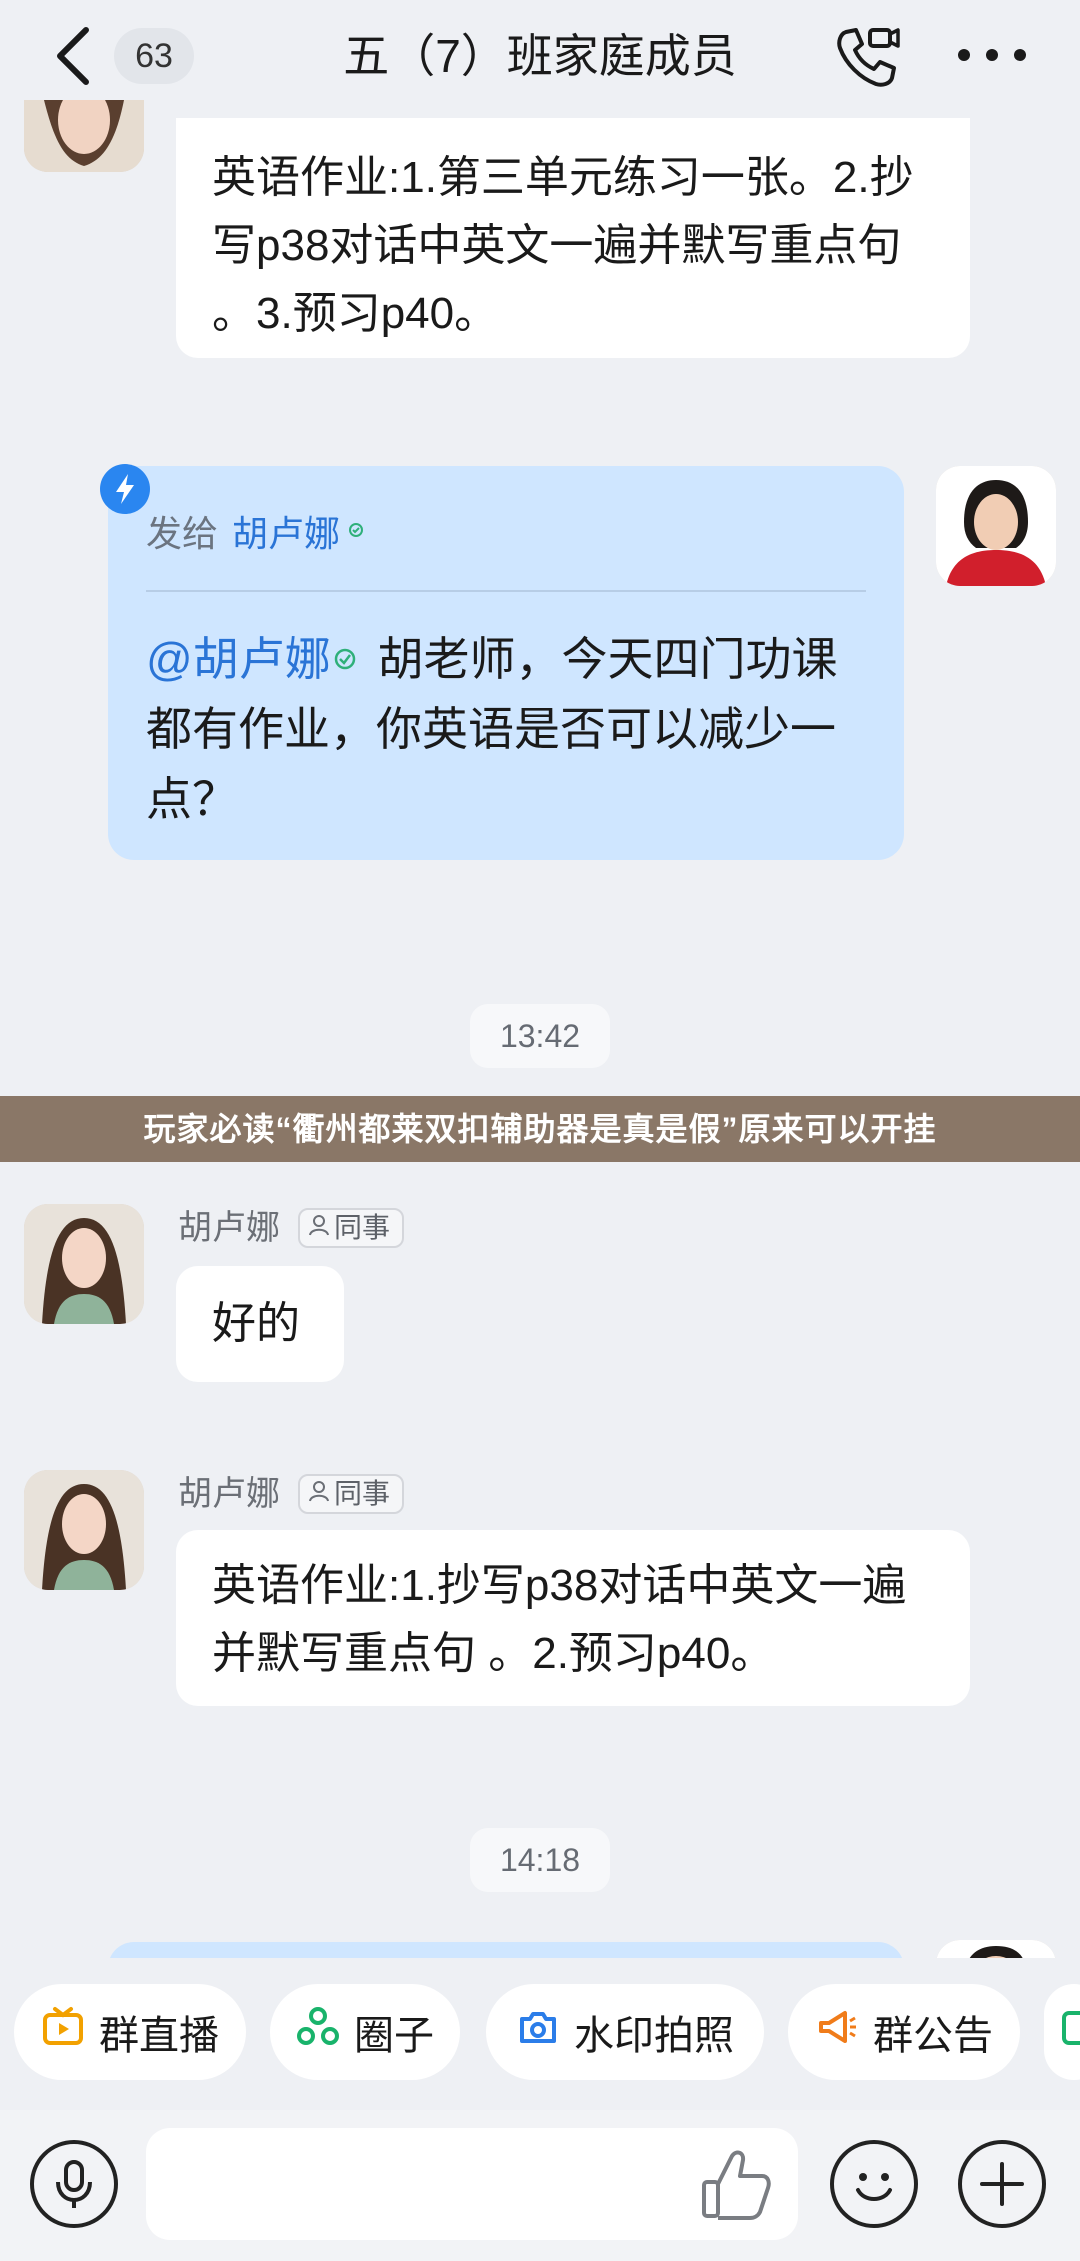 This screenshot has height=2261, width=1080. I want to click on lightning-badge-icon, so click(125, 489).